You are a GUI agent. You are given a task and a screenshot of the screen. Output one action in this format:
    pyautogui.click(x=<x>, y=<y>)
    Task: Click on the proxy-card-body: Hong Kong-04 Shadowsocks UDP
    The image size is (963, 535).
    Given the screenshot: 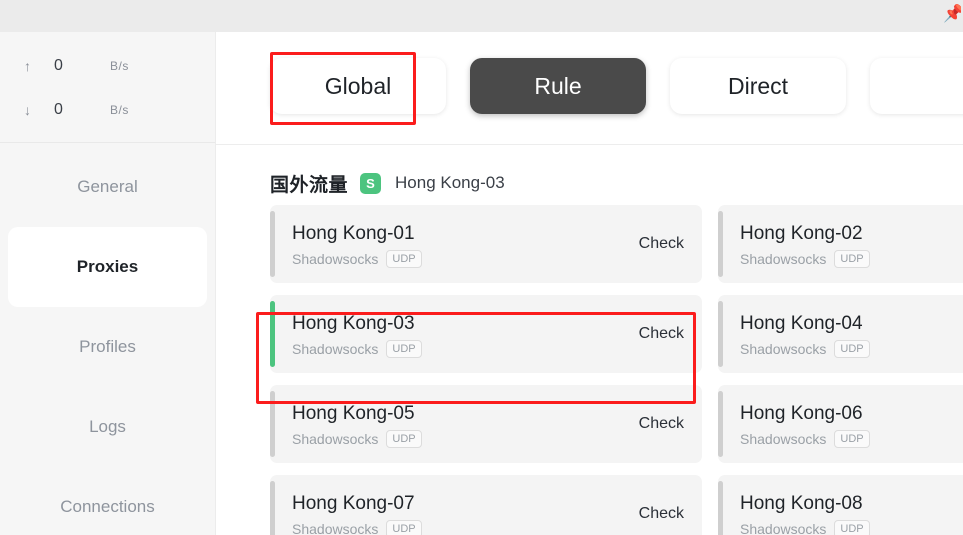 What is the action you would take?
    pyautogui.click(x=851, y=334)
    